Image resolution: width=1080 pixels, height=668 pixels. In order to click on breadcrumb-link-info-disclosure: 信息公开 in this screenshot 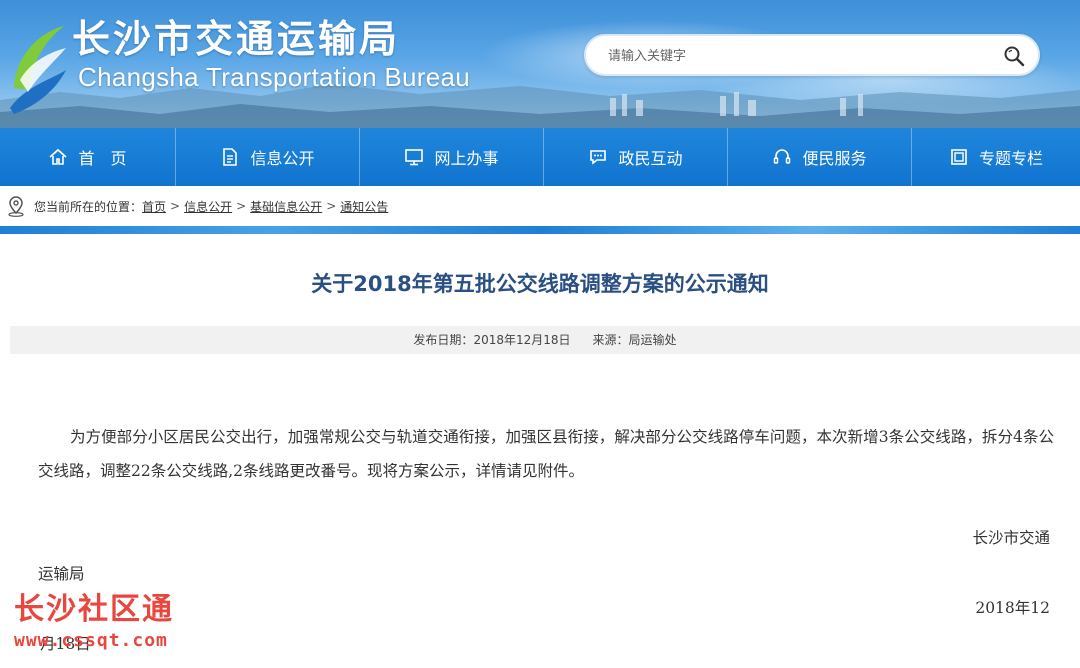, I will do `click(208, 206)`.